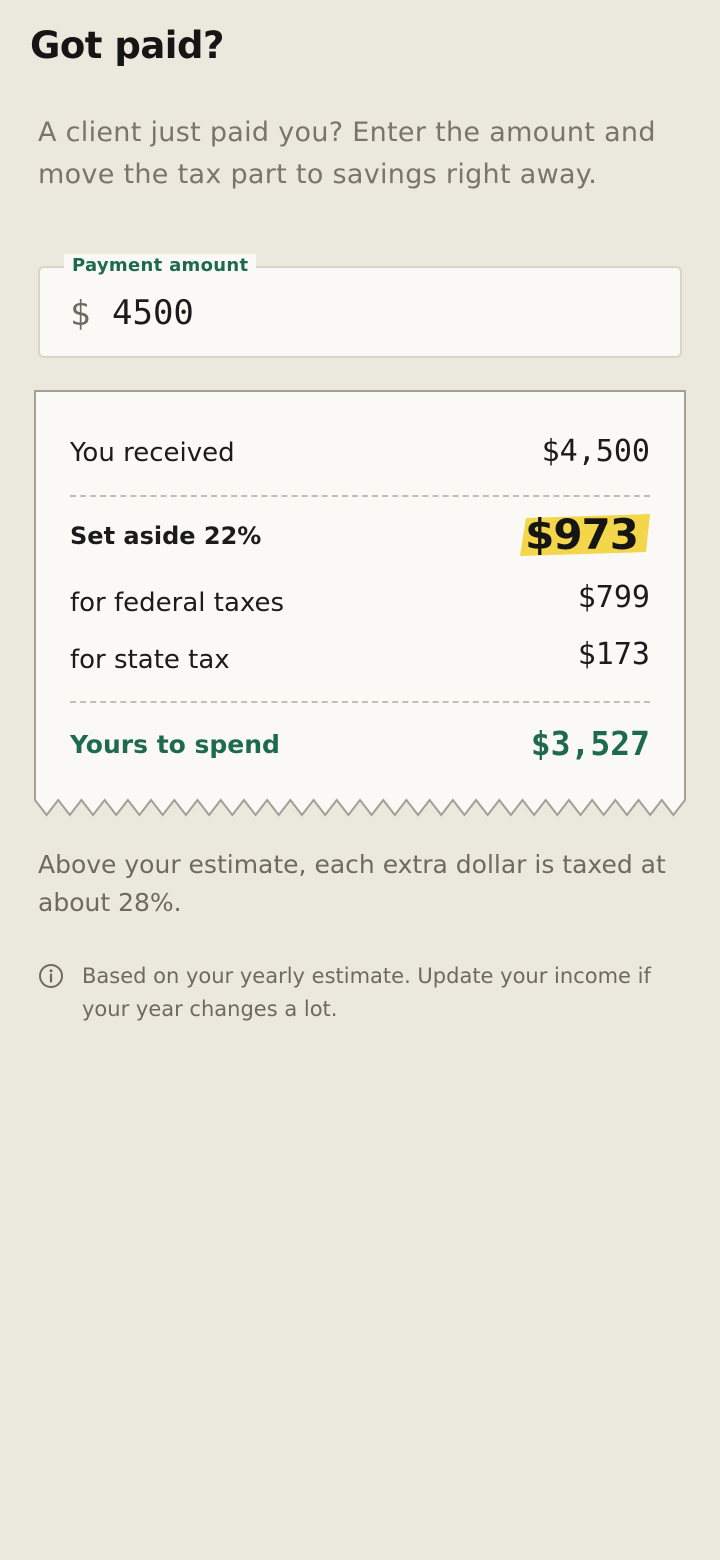 The width and height of the screenshot is (720, 1560). What do you see at coordinates (595, 451) in the screenshot?
I see `received-value: $4,500` at bounding box center [595, 451].